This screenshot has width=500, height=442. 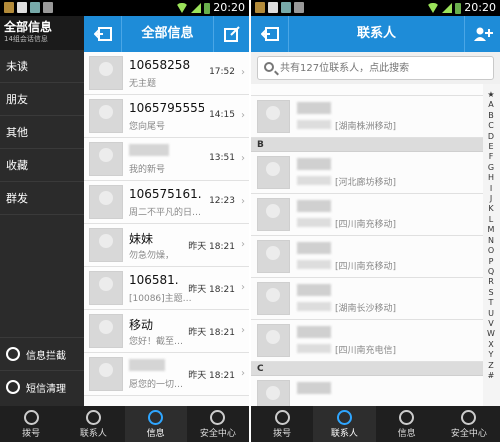 I want to click on message-row: 106581. [10086]主题… 昨天 18:21 ›, so click(x=166, y=288).